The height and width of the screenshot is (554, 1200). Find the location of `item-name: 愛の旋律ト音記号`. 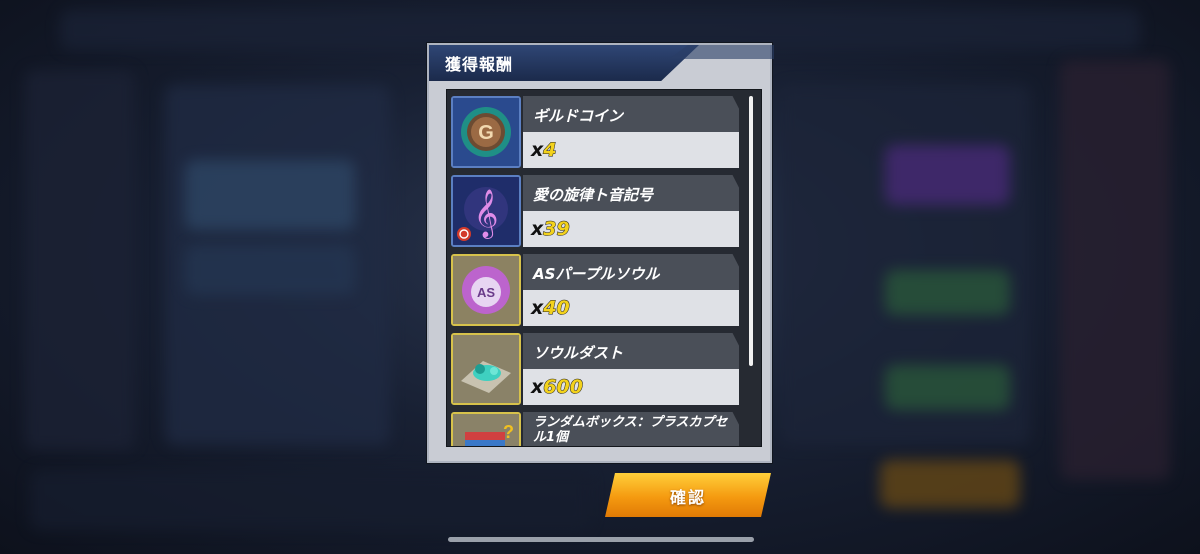

item-name: 愛の旋律ト音記号 is located at coordinates (593, 195).